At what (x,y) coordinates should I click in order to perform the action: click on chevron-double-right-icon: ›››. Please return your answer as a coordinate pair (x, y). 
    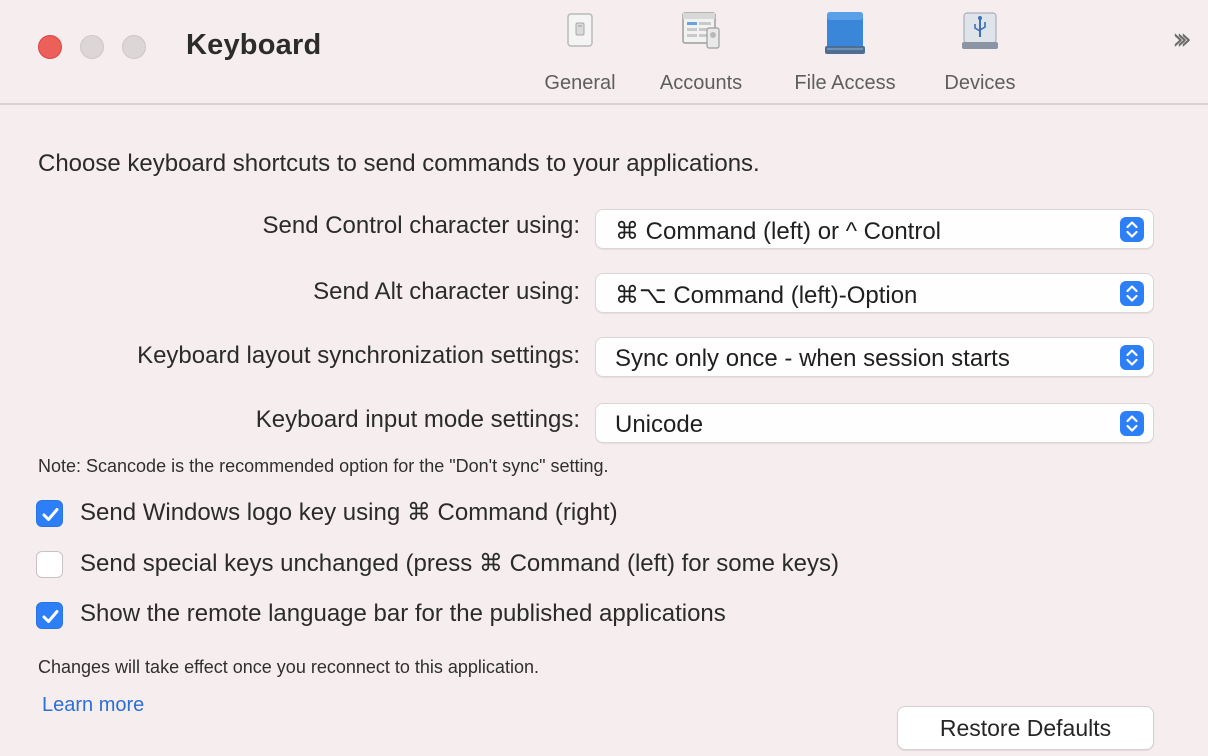
    Looking at the image, I should click on (1182, 39).